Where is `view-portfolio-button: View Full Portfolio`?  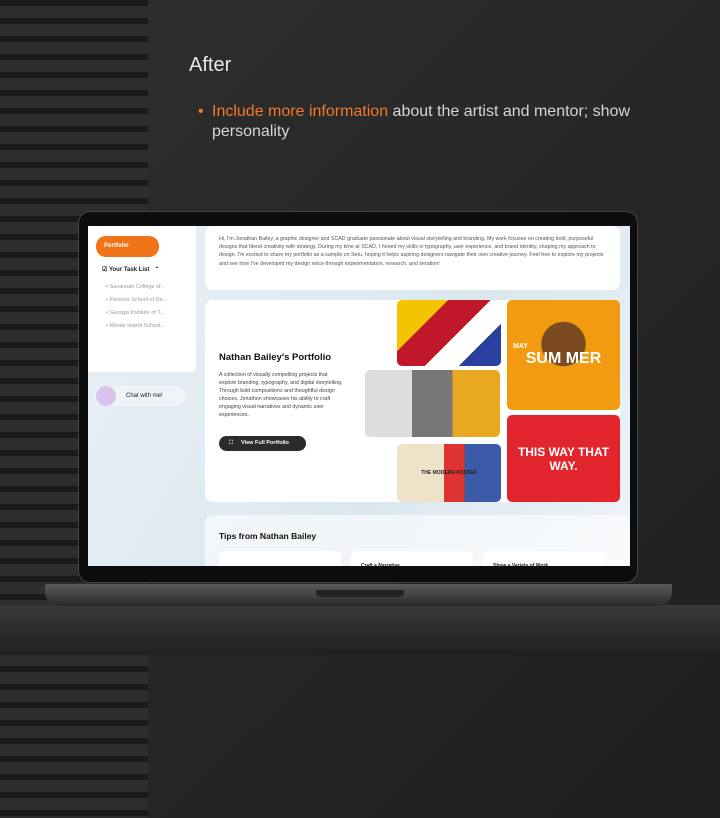 view-portfolio-button: View Full Portfolio is located at coordinates (262, 443).